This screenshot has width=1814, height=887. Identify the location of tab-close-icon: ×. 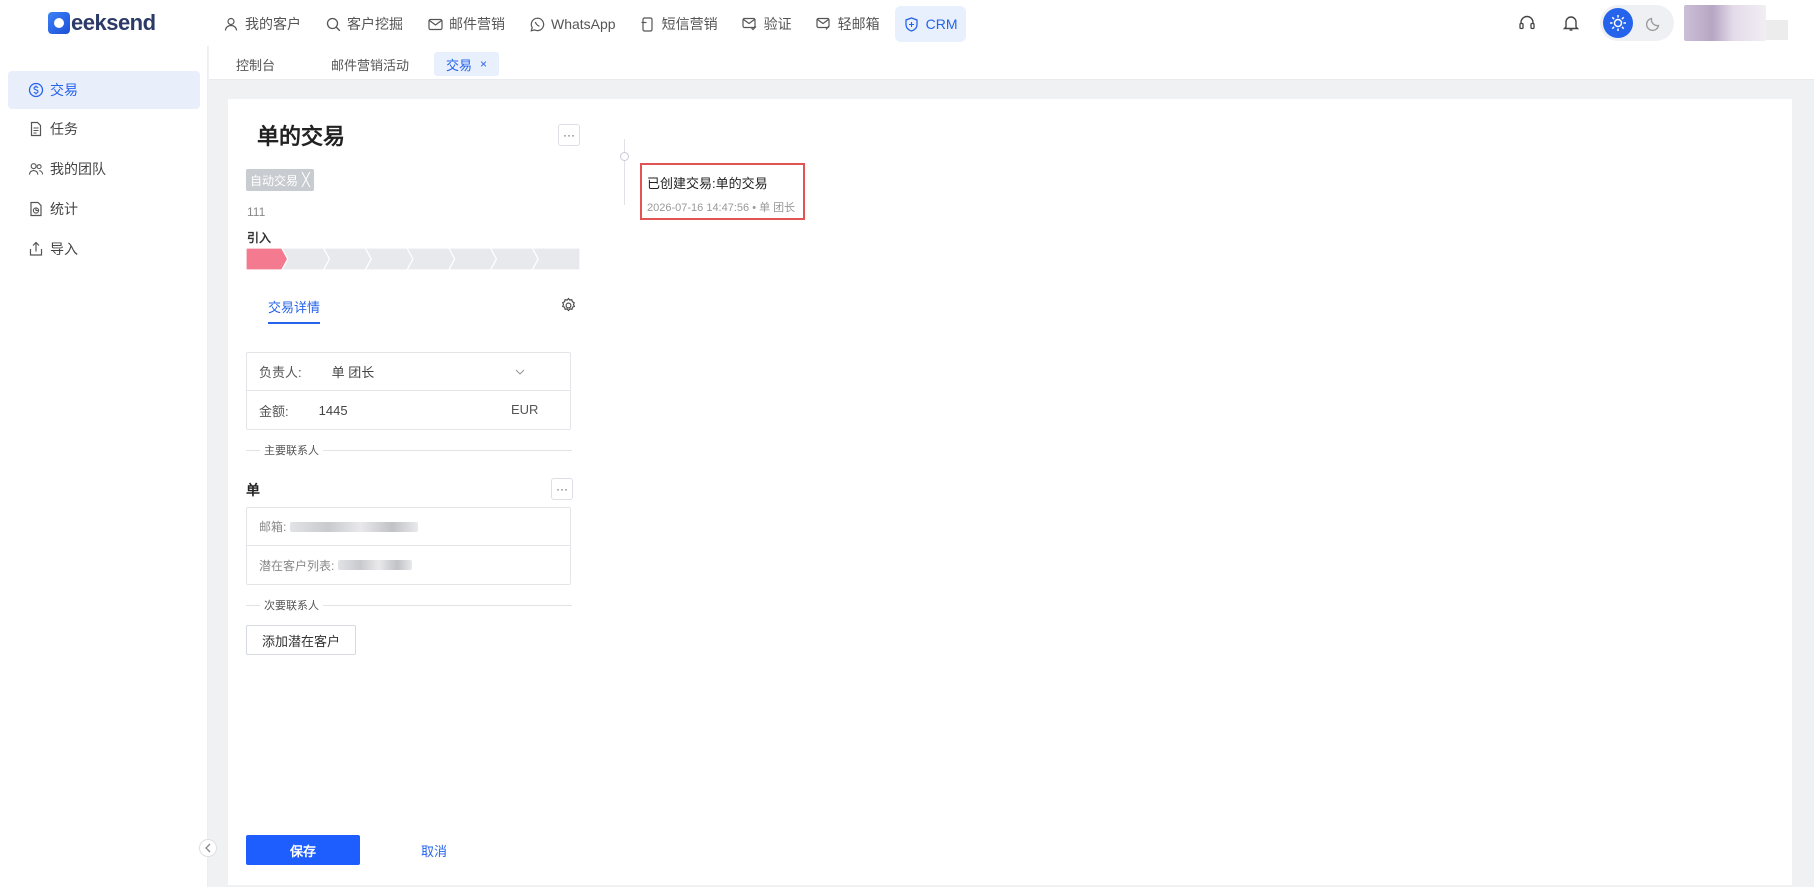
(483, 64).